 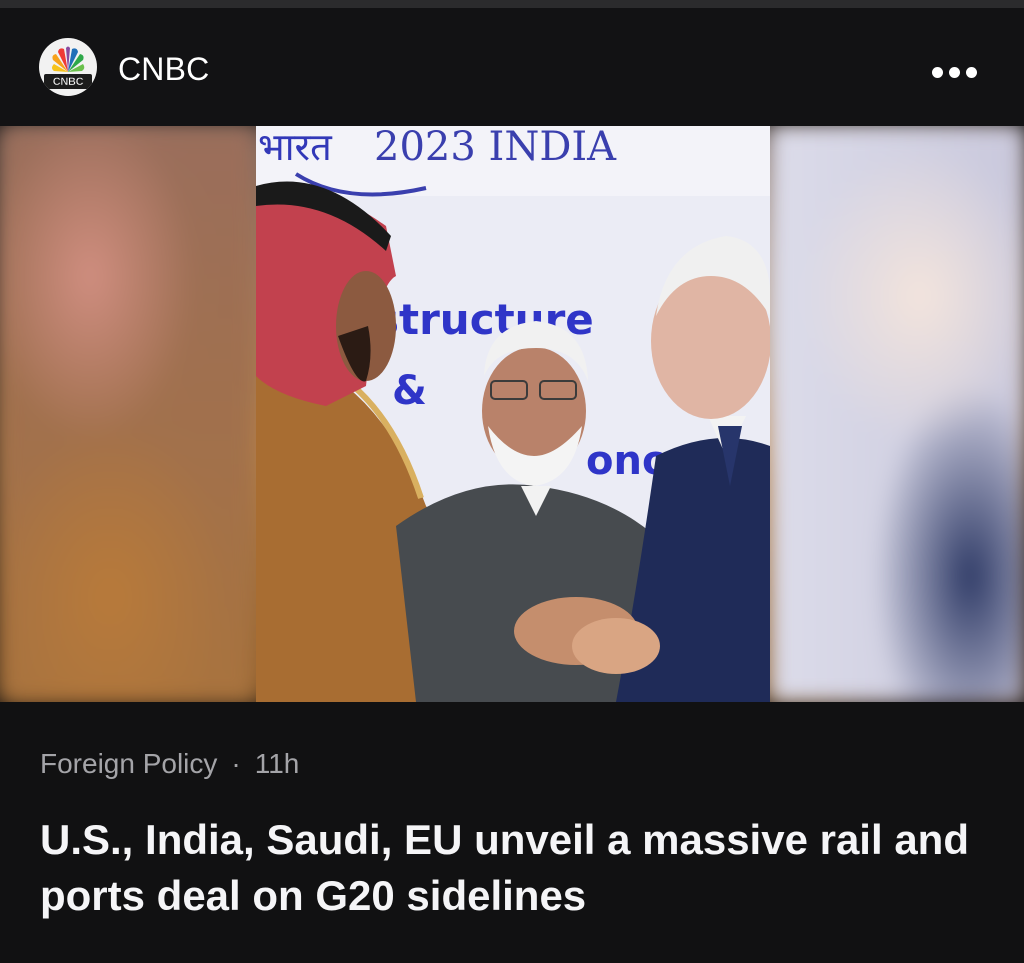 What do you see at coordinates (68, 82) in the screenshot?
I see `logo-text: CNBC` at bounding box center [68, 82].